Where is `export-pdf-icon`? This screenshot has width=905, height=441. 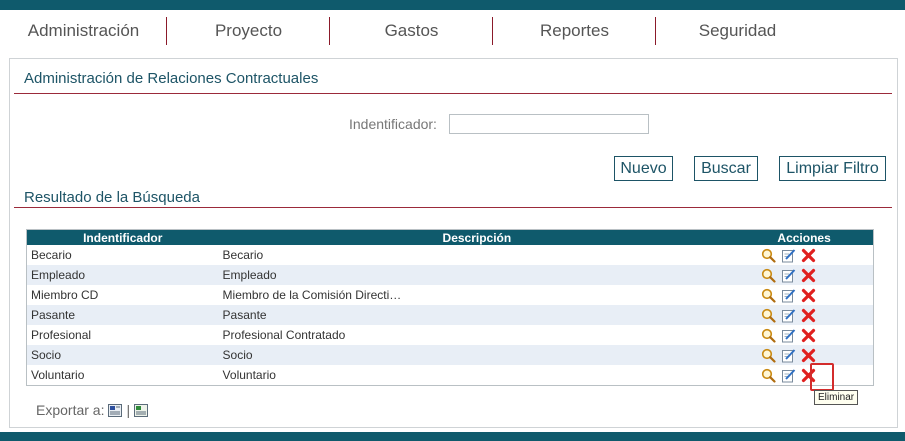
export-pdf-icon is located at coordinates (115, 410).